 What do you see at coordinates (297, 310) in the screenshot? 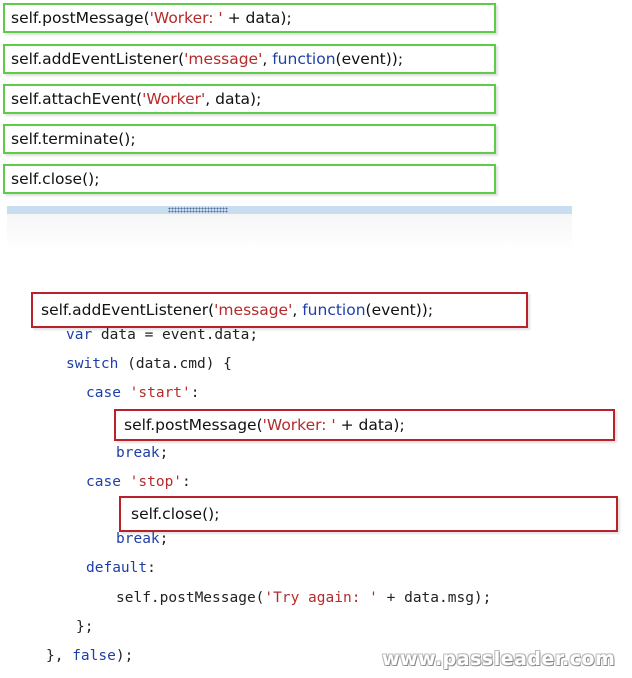
I see `slot-text: ,` at bounding box center [297, 310].